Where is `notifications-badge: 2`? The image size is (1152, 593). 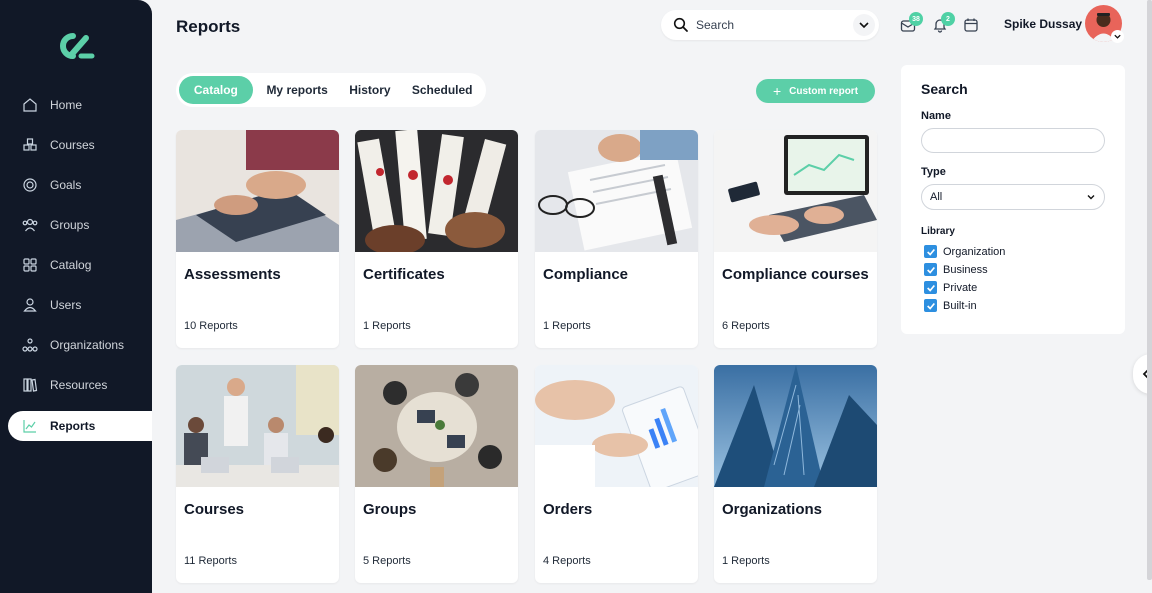
notifications-badge: 2 is located at coordinates (948, 19).